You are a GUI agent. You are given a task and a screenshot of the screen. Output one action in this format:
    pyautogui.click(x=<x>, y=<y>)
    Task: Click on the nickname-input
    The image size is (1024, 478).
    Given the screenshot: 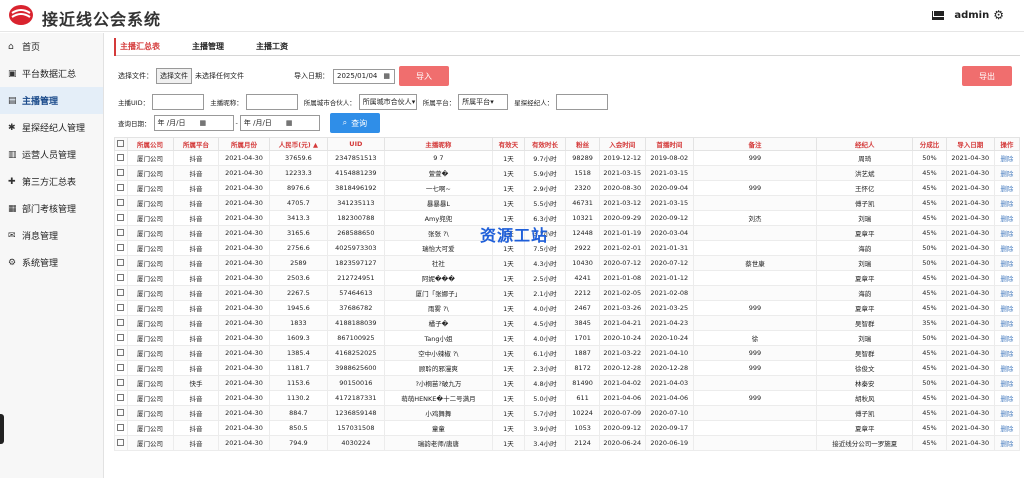 What is the action you would take?
    pyautogui.click(x=271, y=102)
    